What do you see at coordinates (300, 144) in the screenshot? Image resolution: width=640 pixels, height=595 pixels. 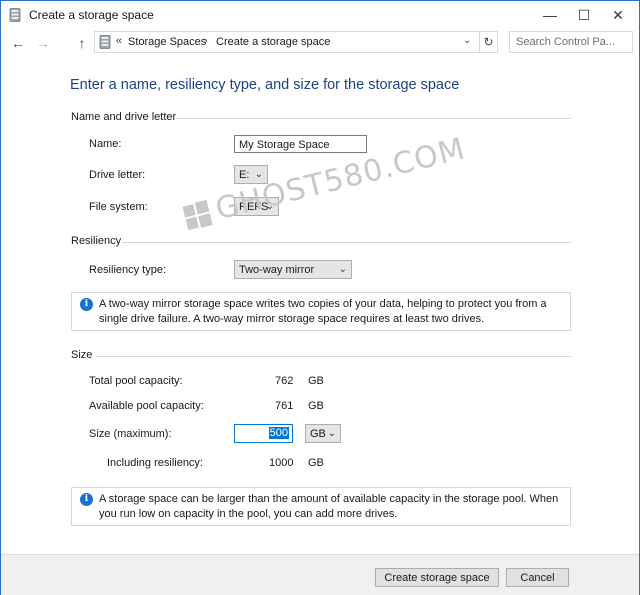 I see `name-field: My Storage Space` at bounding box center [300, 144].